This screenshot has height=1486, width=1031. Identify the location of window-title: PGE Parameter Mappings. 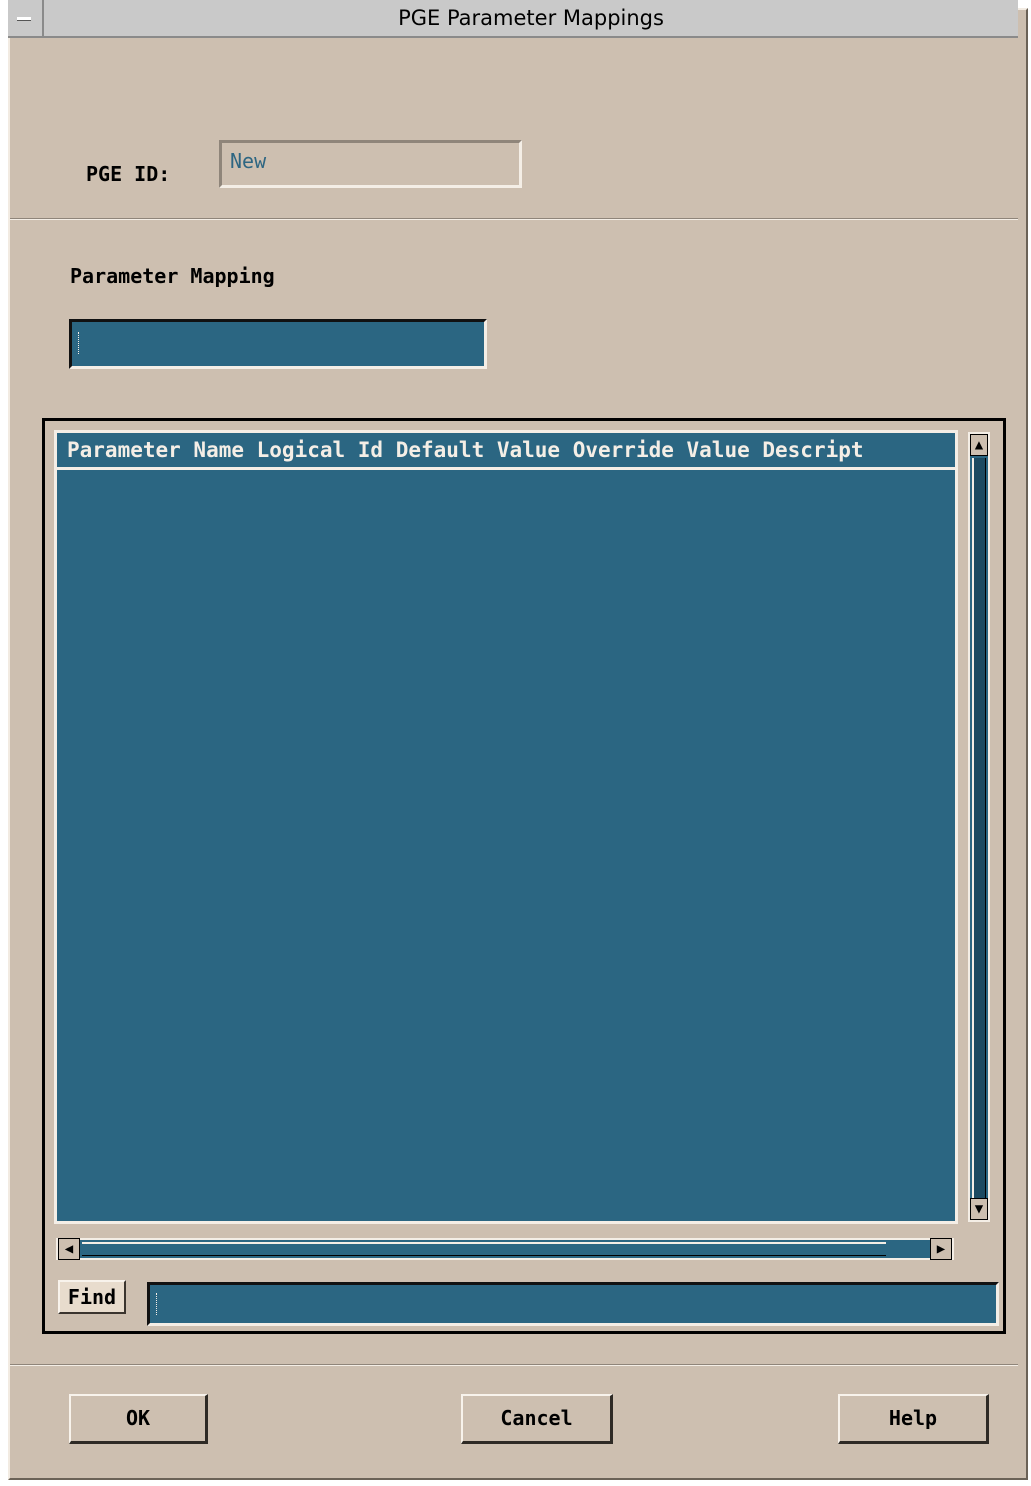
(531, 18).